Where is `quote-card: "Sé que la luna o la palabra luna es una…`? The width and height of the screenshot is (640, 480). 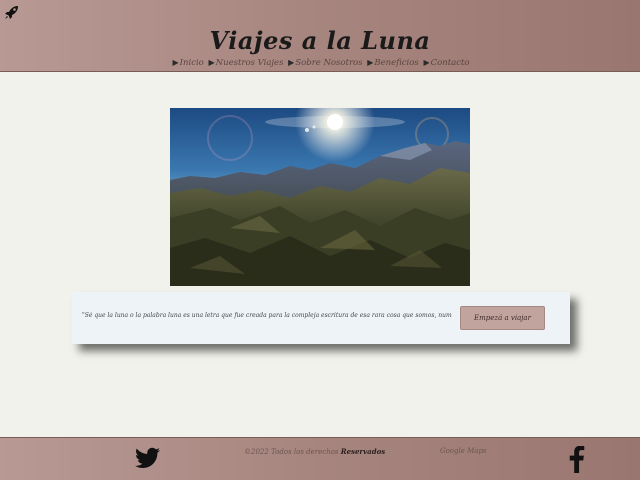 quote-card: "Sé que la luna o la palabra luna es una… is located at coordinates (321, 318).